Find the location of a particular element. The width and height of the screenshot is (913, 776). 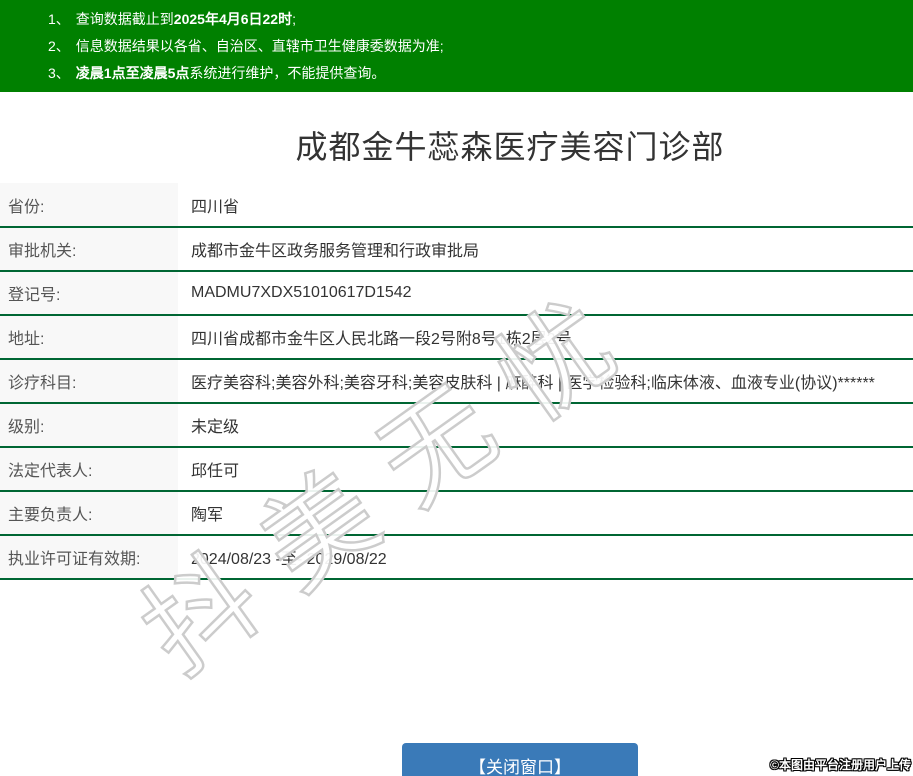

notice-number: 3、 is located at coordinates (59, 73).